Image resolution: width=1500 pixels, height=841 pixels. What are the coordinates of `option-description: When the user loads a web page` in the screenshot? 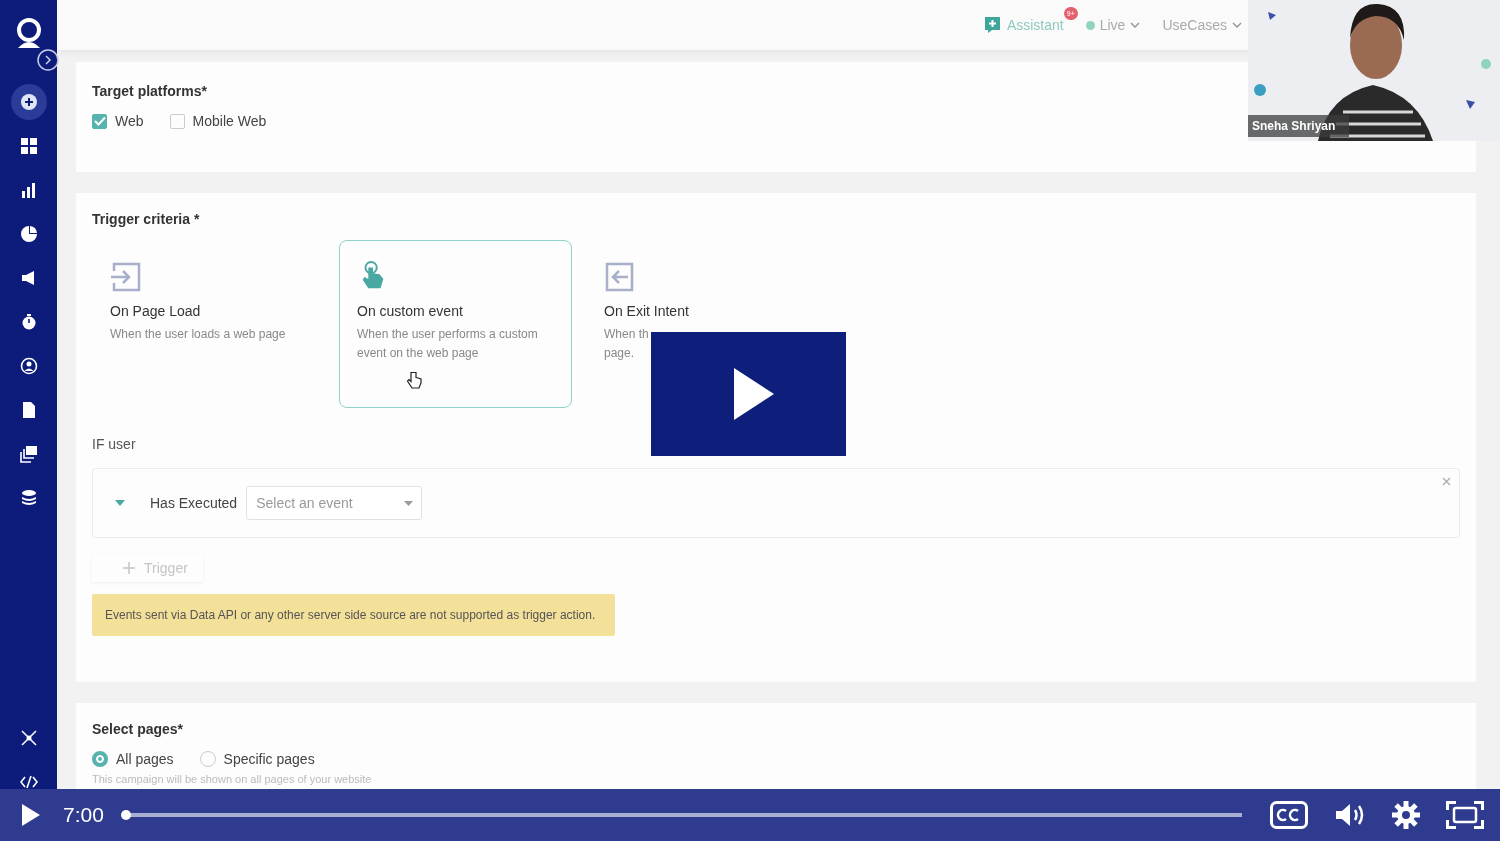 It's located at (198, 334).